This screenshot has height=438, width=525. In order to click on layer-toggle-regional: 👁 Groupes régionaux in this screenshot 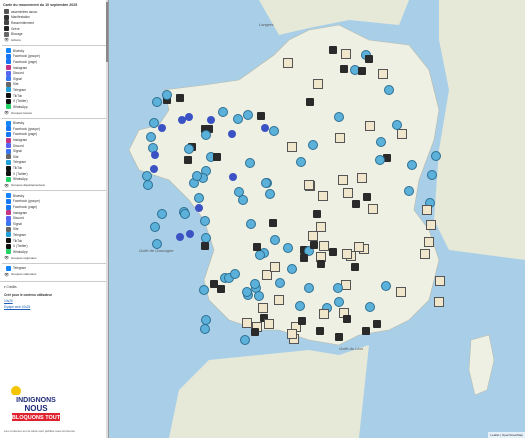, I will do `click(54, 258)`.